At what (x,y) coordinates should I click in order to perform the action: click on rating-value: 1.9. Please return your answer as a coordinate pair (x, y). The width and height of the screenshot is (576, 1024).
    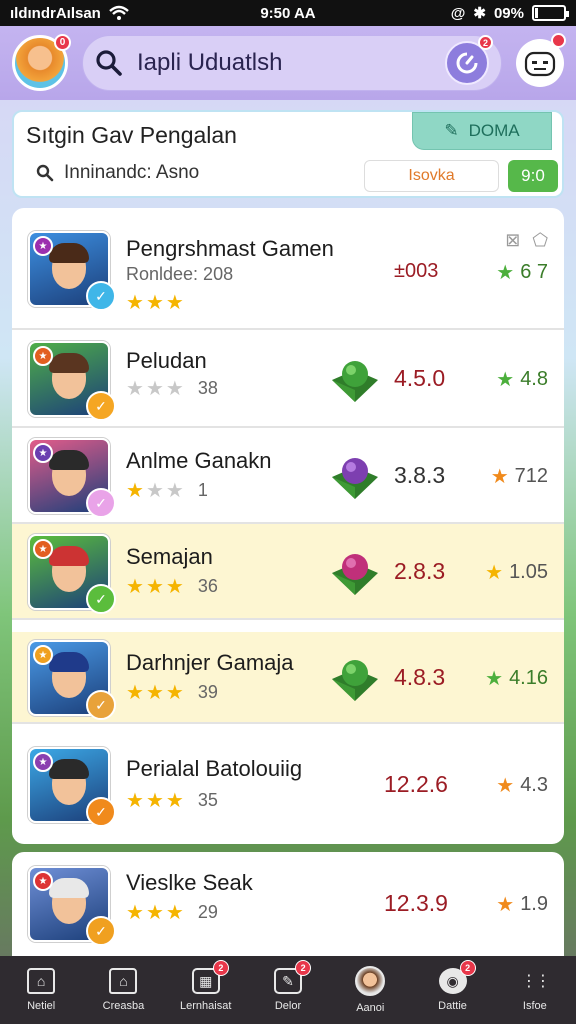
    Looking at the image, I should click on (534, 904).